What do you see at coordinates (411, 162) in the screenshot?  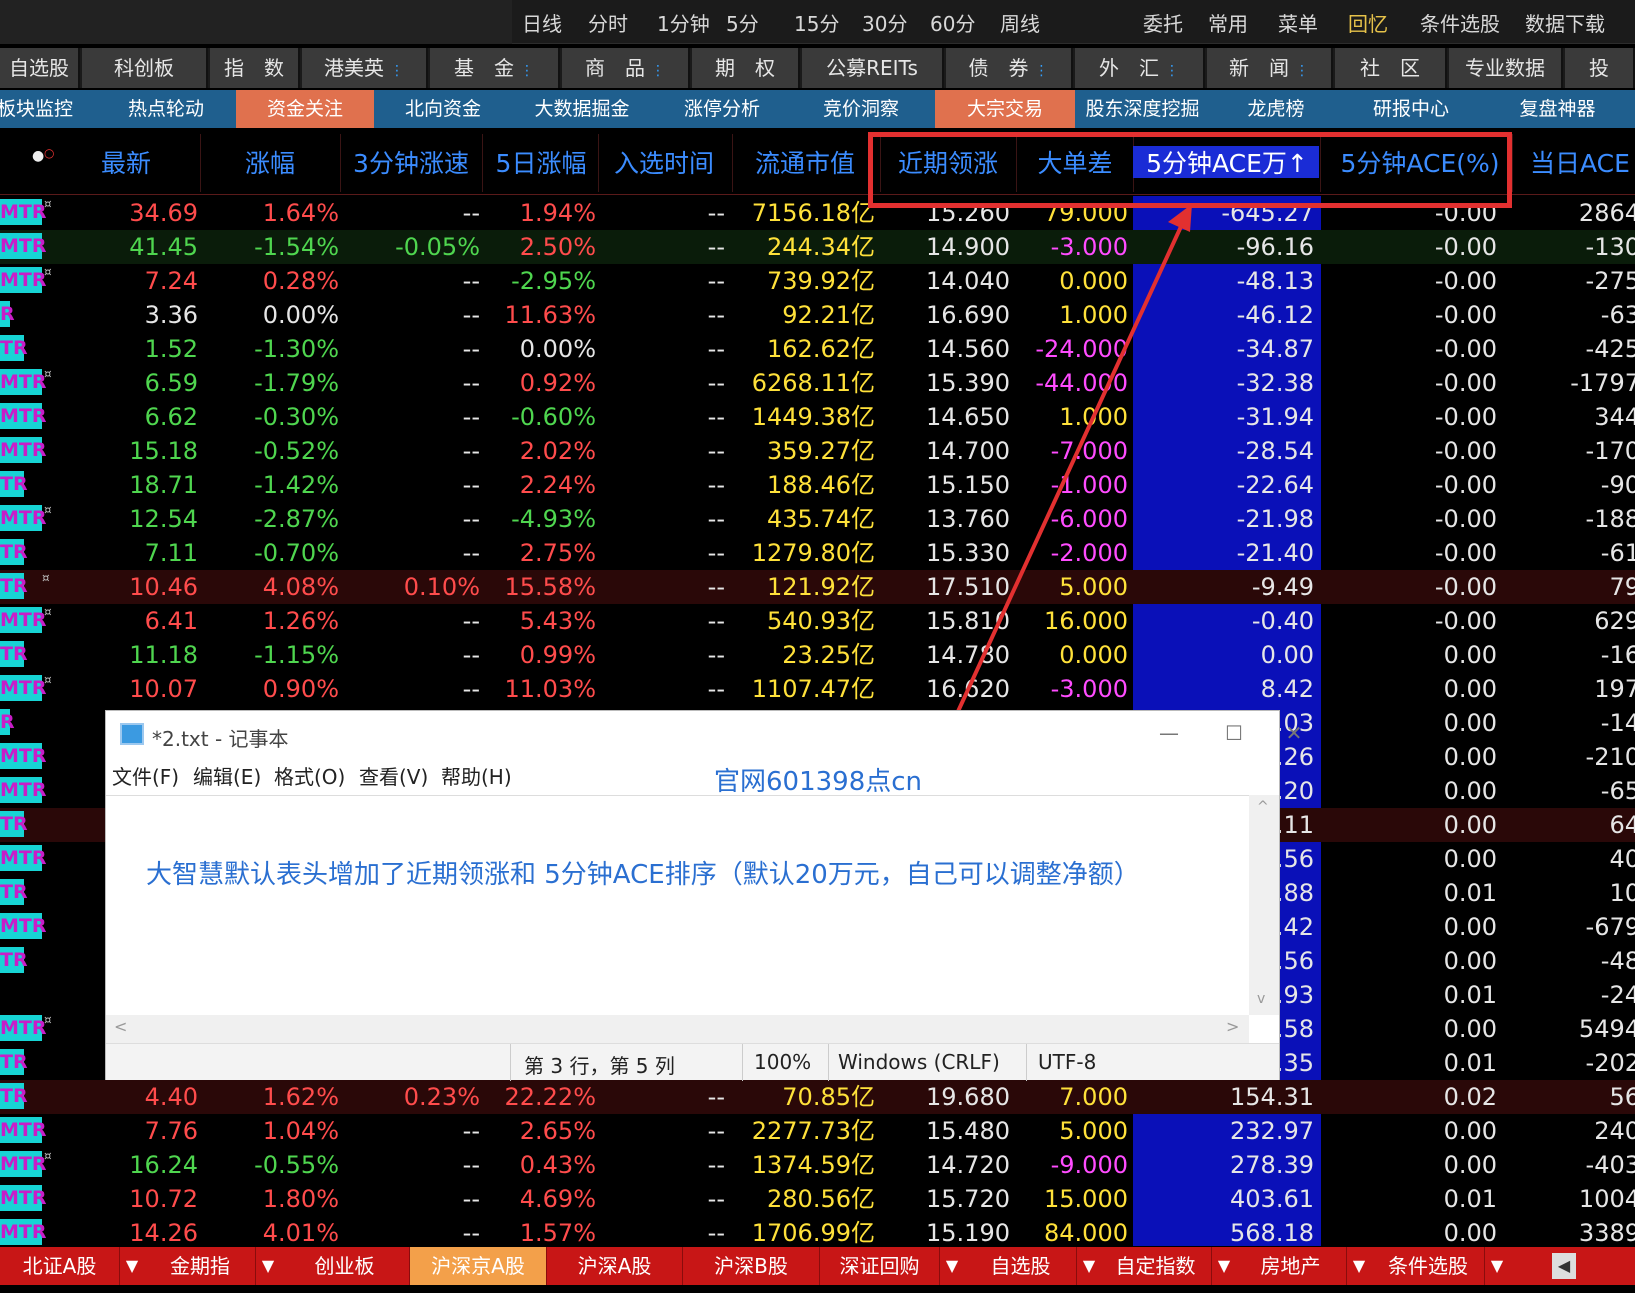 I see `column-header-2: 3分钟涨速` at bounding box center [411, 162].